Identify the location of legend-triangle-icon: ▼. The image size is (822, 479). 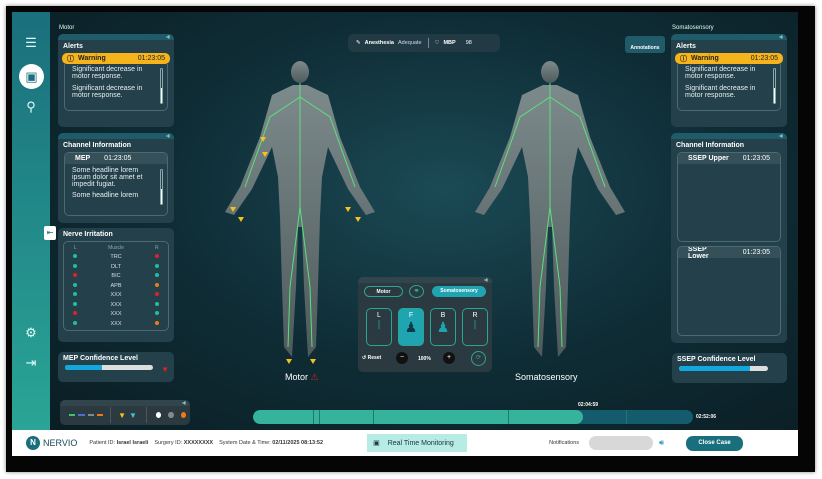
(122, 415).